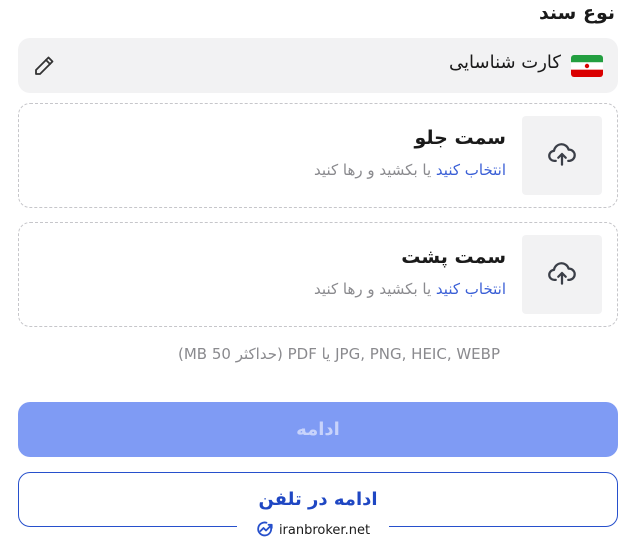 The image size is (627, 546). I want to click on section-title: نوع سند, so click(576, 13).